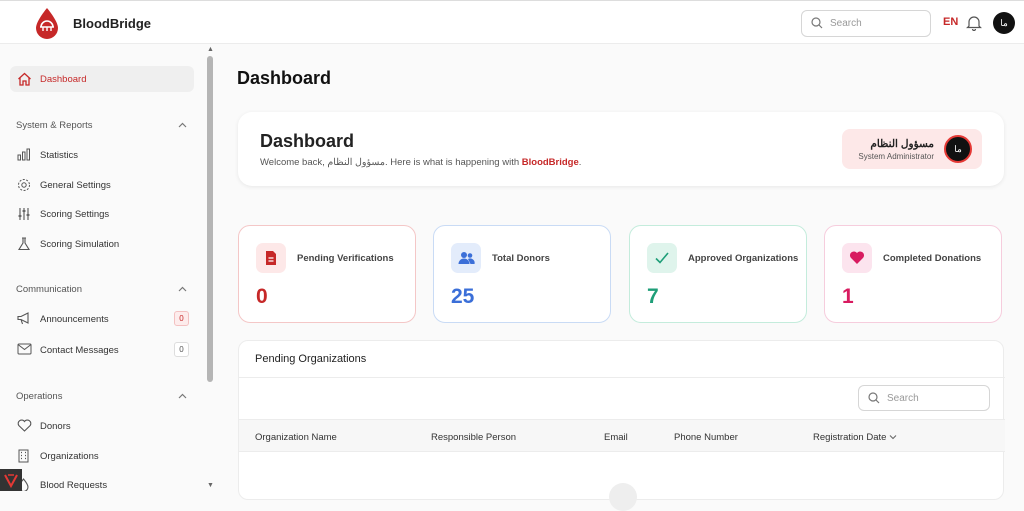 Image resolution: width=1024 pixels, height=511 pixels. I want to click on divider, so click(622, 377).